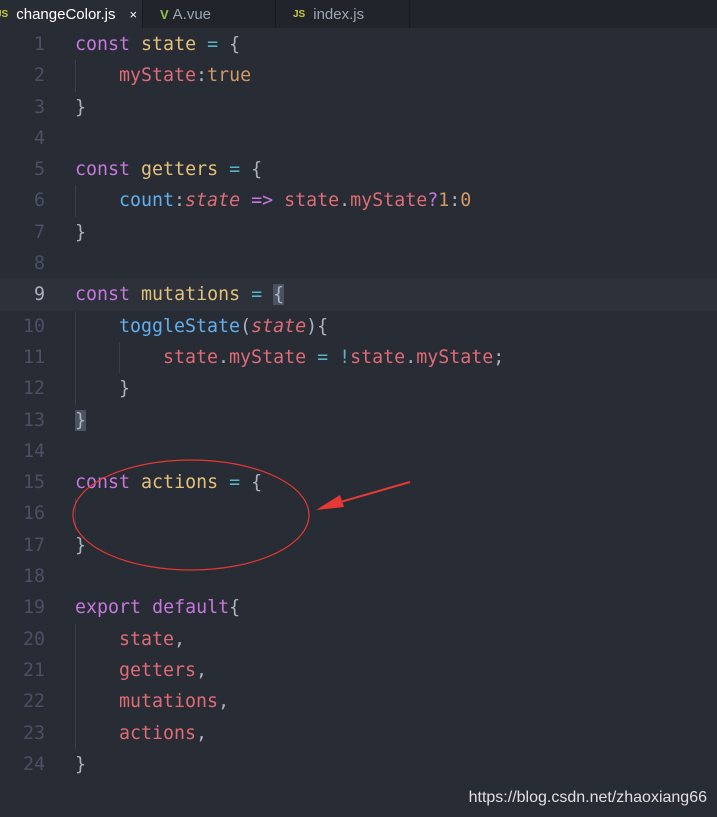 The width and height of the screenshot is (717, 817). I want to click on code-text: const getters = {, so click(168, 169).